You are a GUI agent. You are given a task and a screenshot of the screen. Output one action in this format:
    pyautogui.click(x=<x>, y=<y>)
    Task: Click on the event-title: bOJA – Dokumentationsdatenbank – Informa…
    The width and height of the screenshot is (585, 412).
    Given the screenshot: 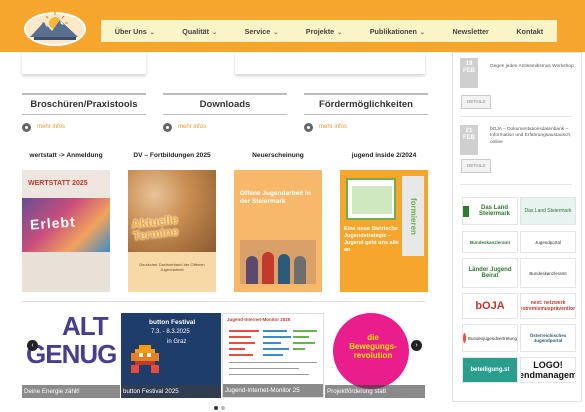 What is the action you would take?
    pyautogui.click(x=533, y=136)
    